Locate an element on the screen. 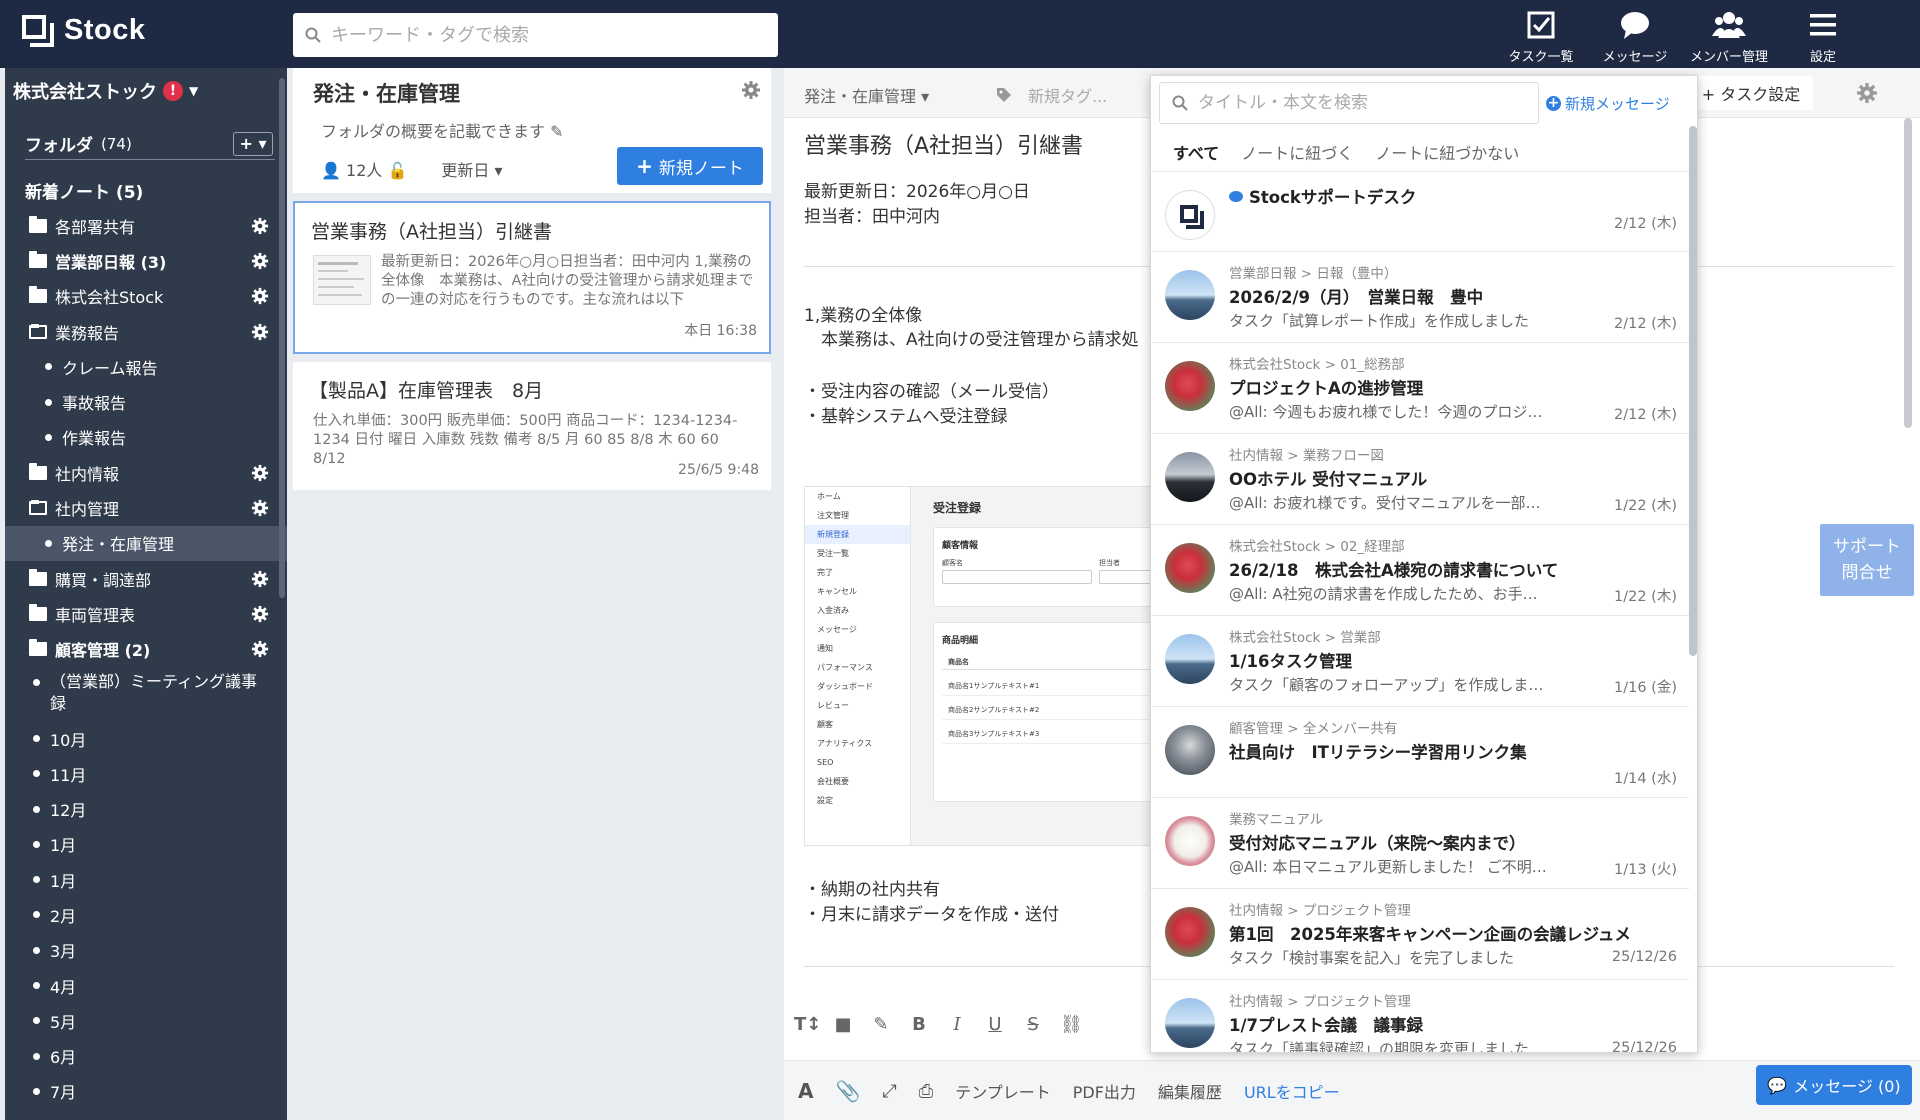 The image size is (1920, 1120). print-icon: ⎙ is located at coordinates (926, 1091).